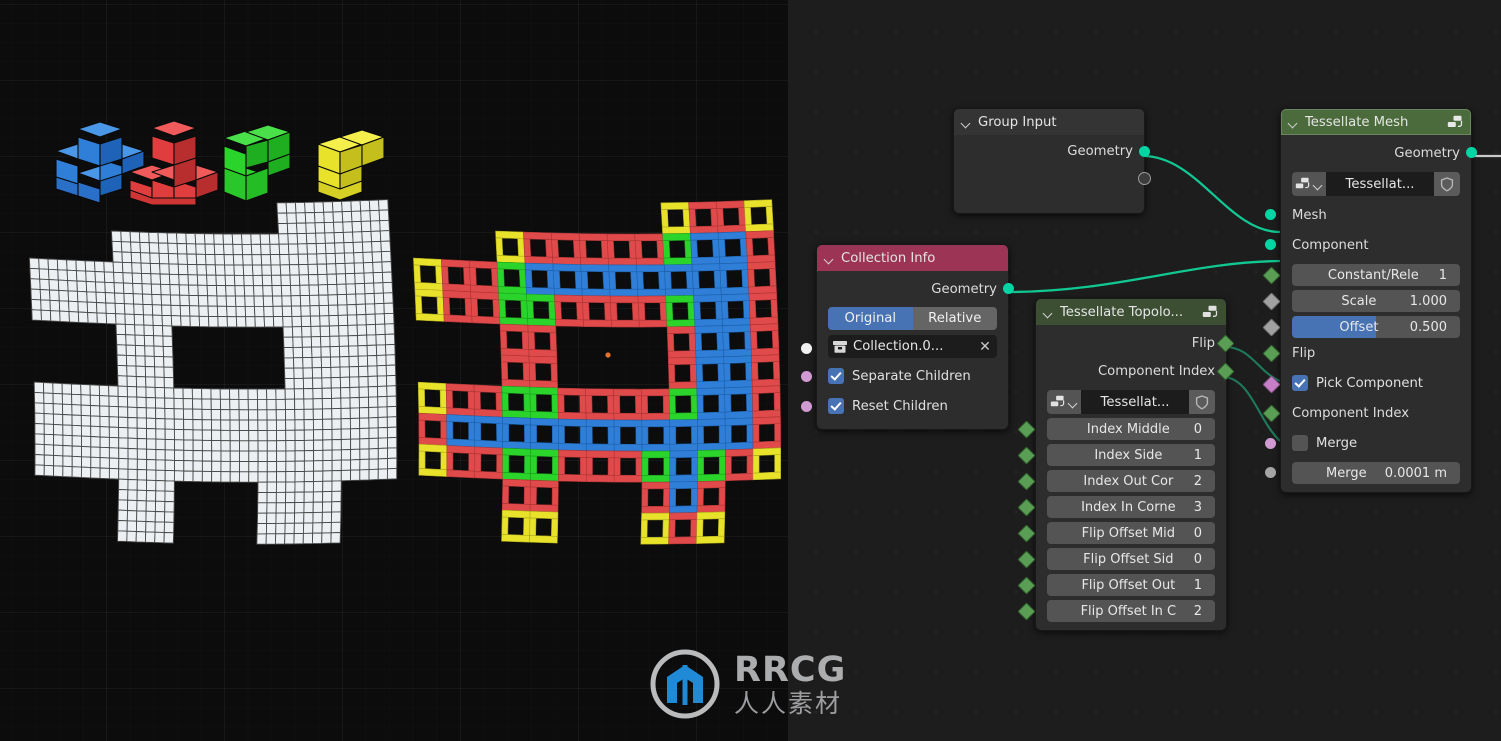 The image size is (1501, 741). Describe the element at coordinates (806, 376) in the screenshot. I see `socket-separate-children` at that location.